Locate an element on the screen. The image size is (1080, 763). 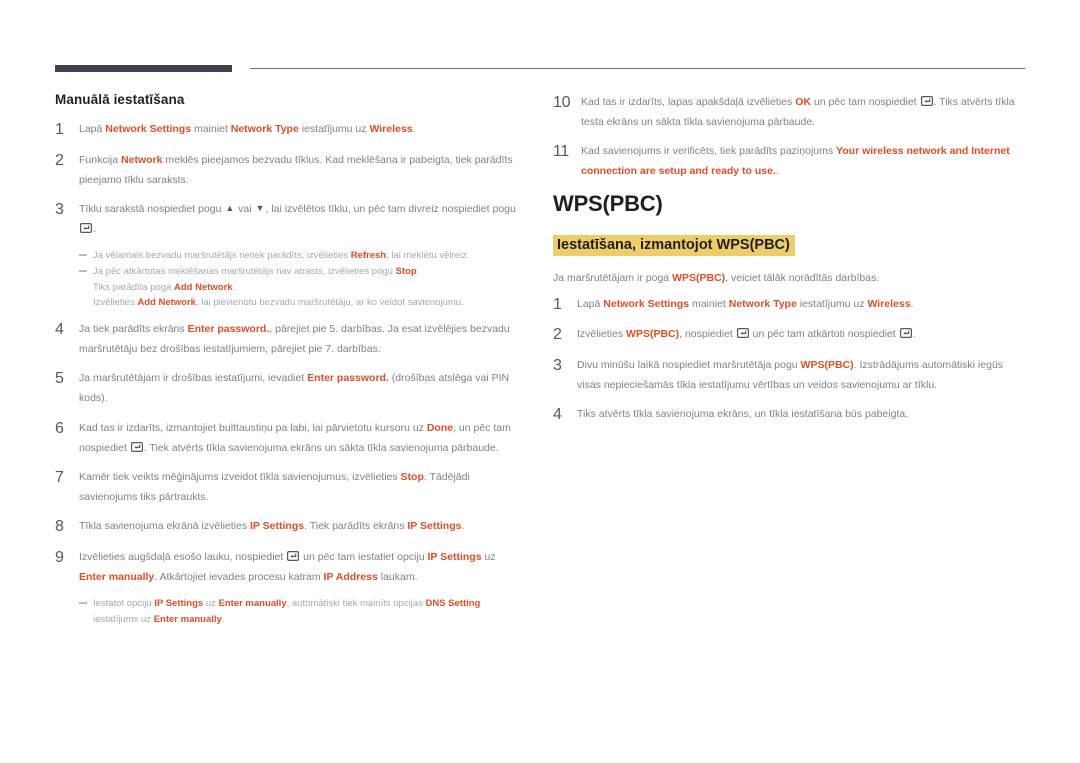
step-number: 5 is located at coordinates (59, 379).